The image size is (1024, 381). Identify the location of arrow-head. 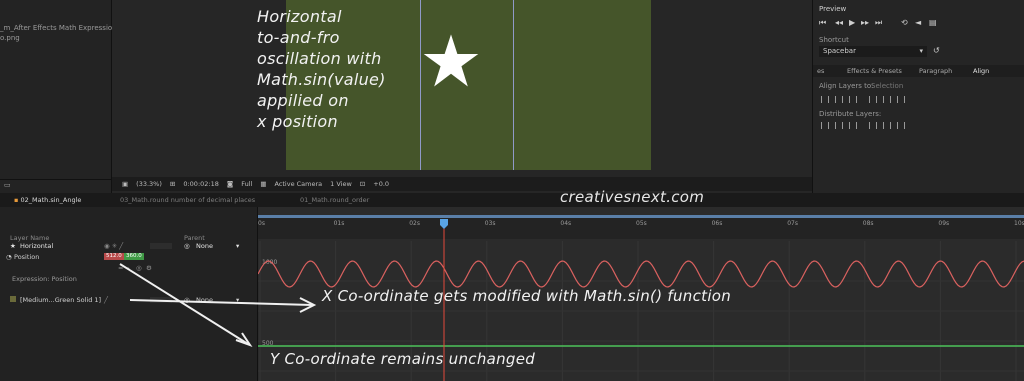
(244, 339).